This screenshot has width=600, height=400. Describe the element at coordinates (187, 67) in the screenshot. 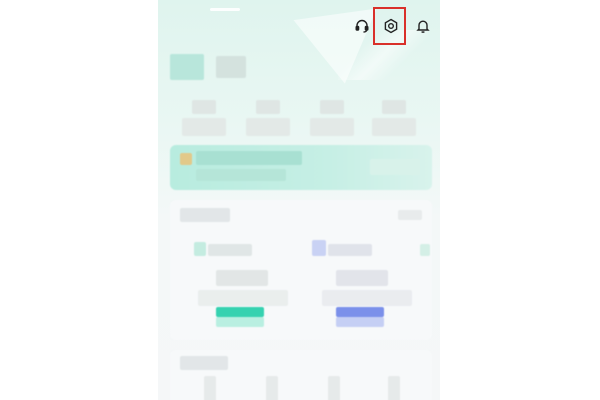

I see `page-title-blurred` at that location.